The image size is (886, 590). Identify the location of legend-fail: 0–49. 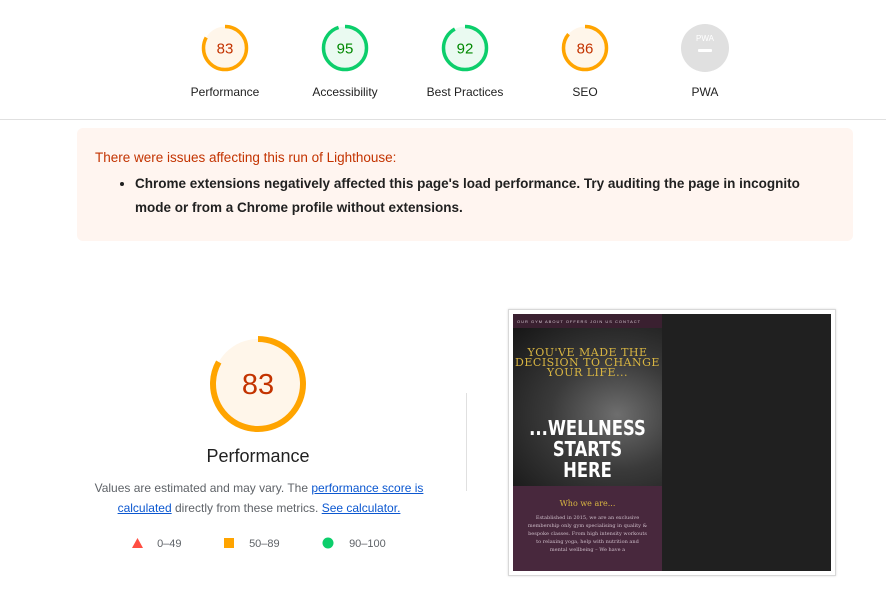
(156, 543).